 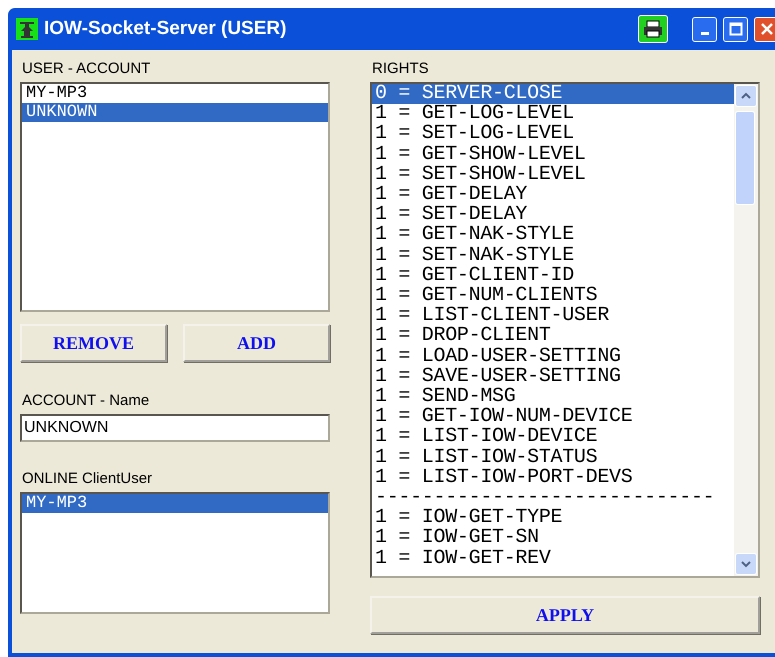 I want to click on printer-icon, so click(x=653, y=29).